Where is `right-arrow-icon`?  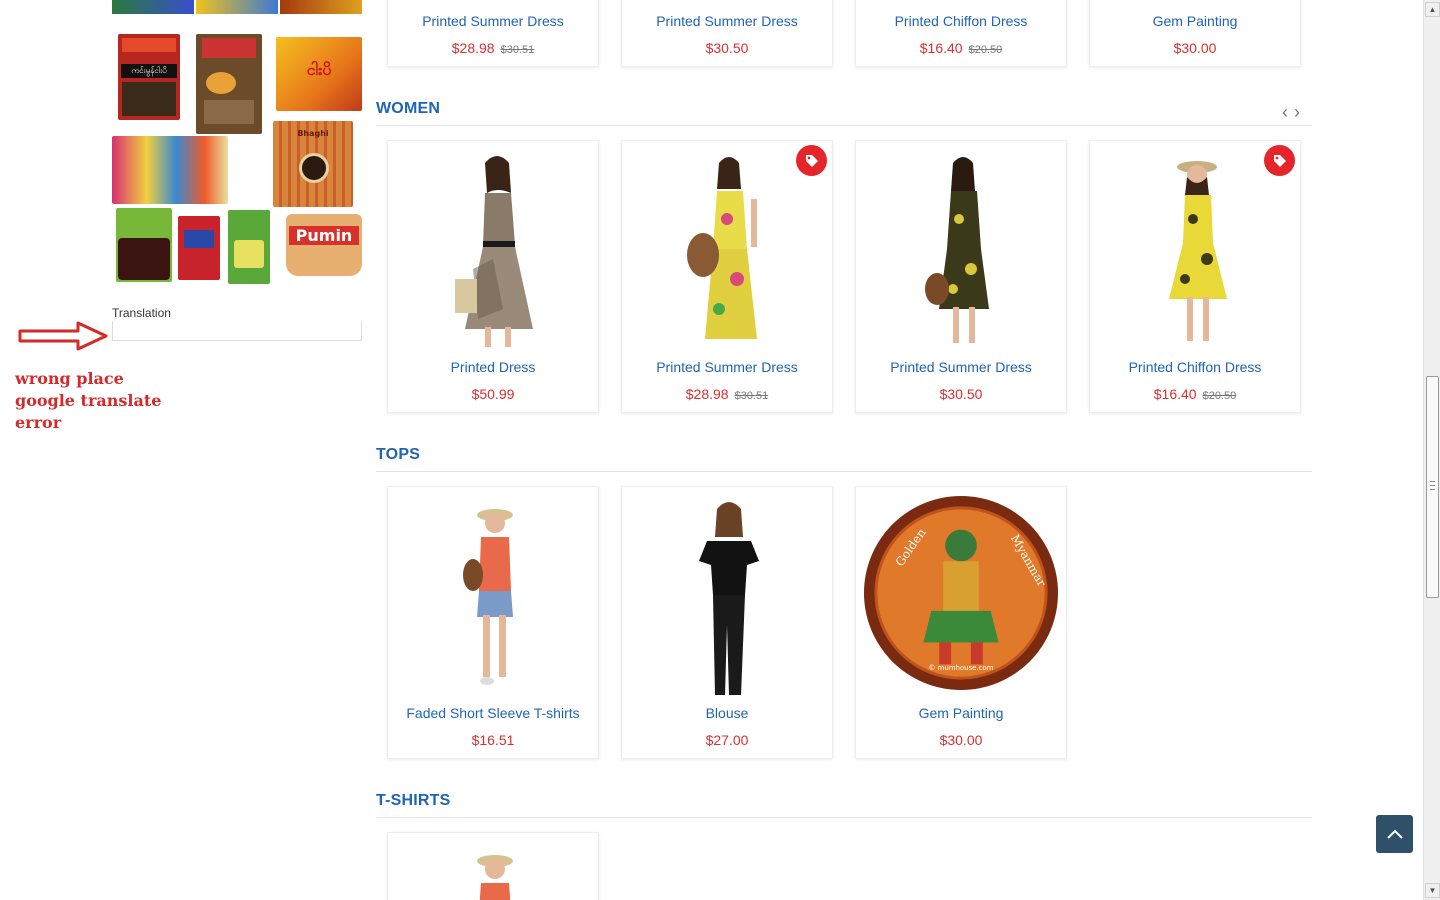
right-arrow-icon is located at coordinates (63, 336).